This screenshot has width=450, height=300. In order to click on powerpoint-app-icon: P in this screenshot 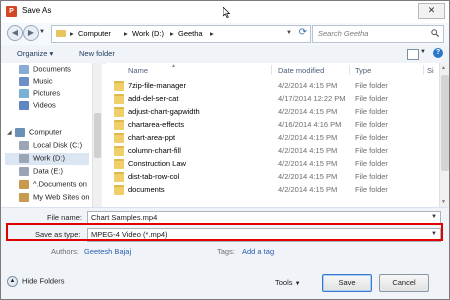, I will do `click(11, 11)`.